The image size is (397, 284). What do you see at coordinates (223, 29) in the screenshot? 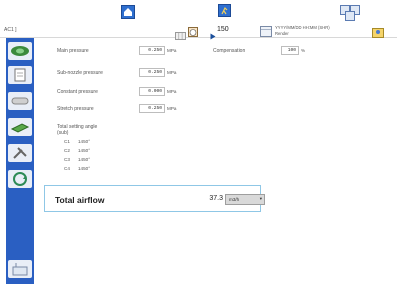
I see `speed-value: 150` at bounding box center [223, 29].